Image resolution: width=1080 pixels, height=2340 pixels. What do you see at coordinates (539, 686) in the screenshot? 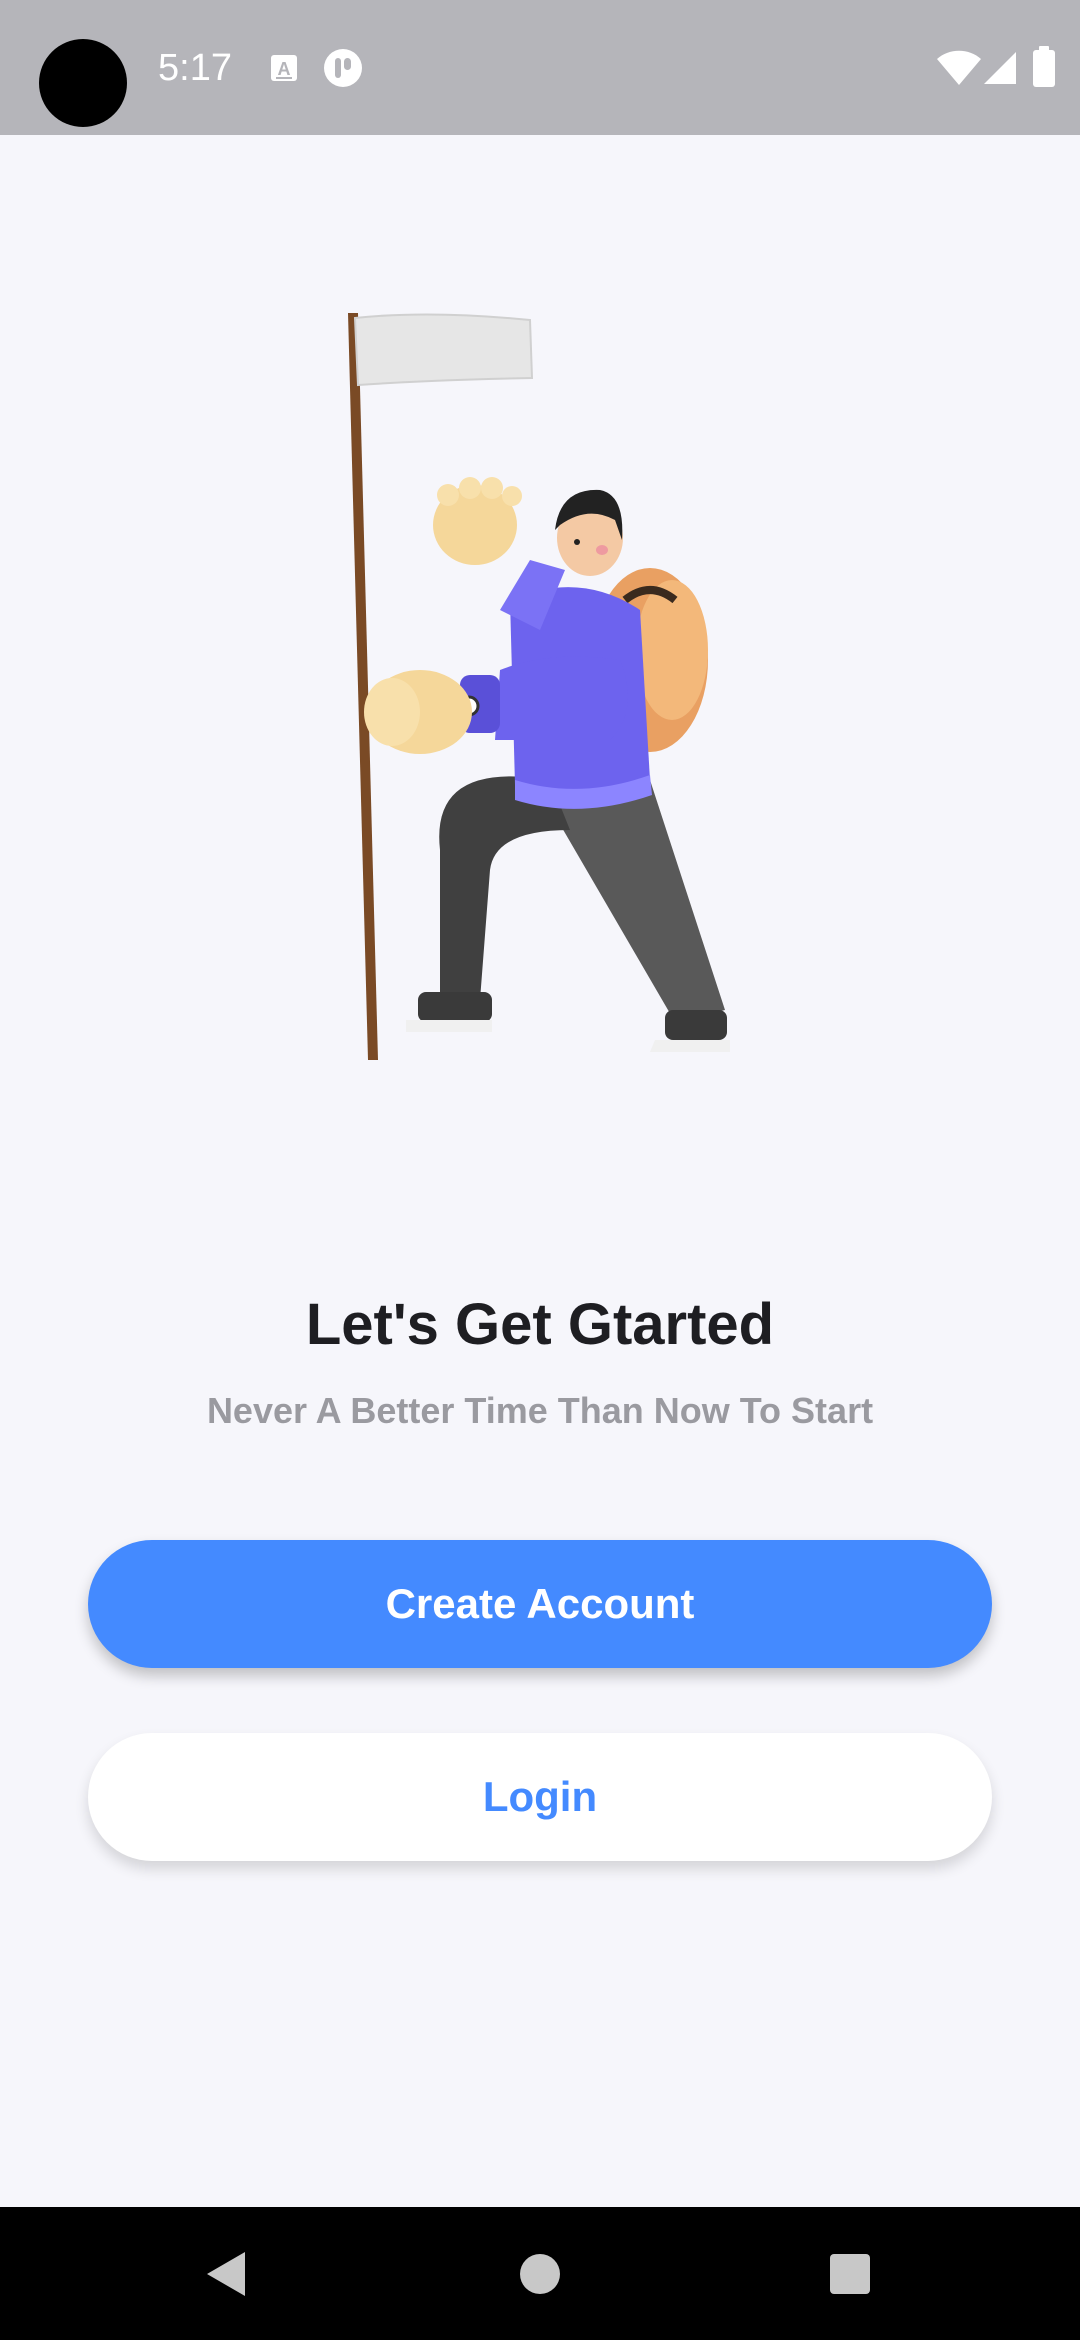
I see `hiker-illustration` at bounding box center [539, 686].